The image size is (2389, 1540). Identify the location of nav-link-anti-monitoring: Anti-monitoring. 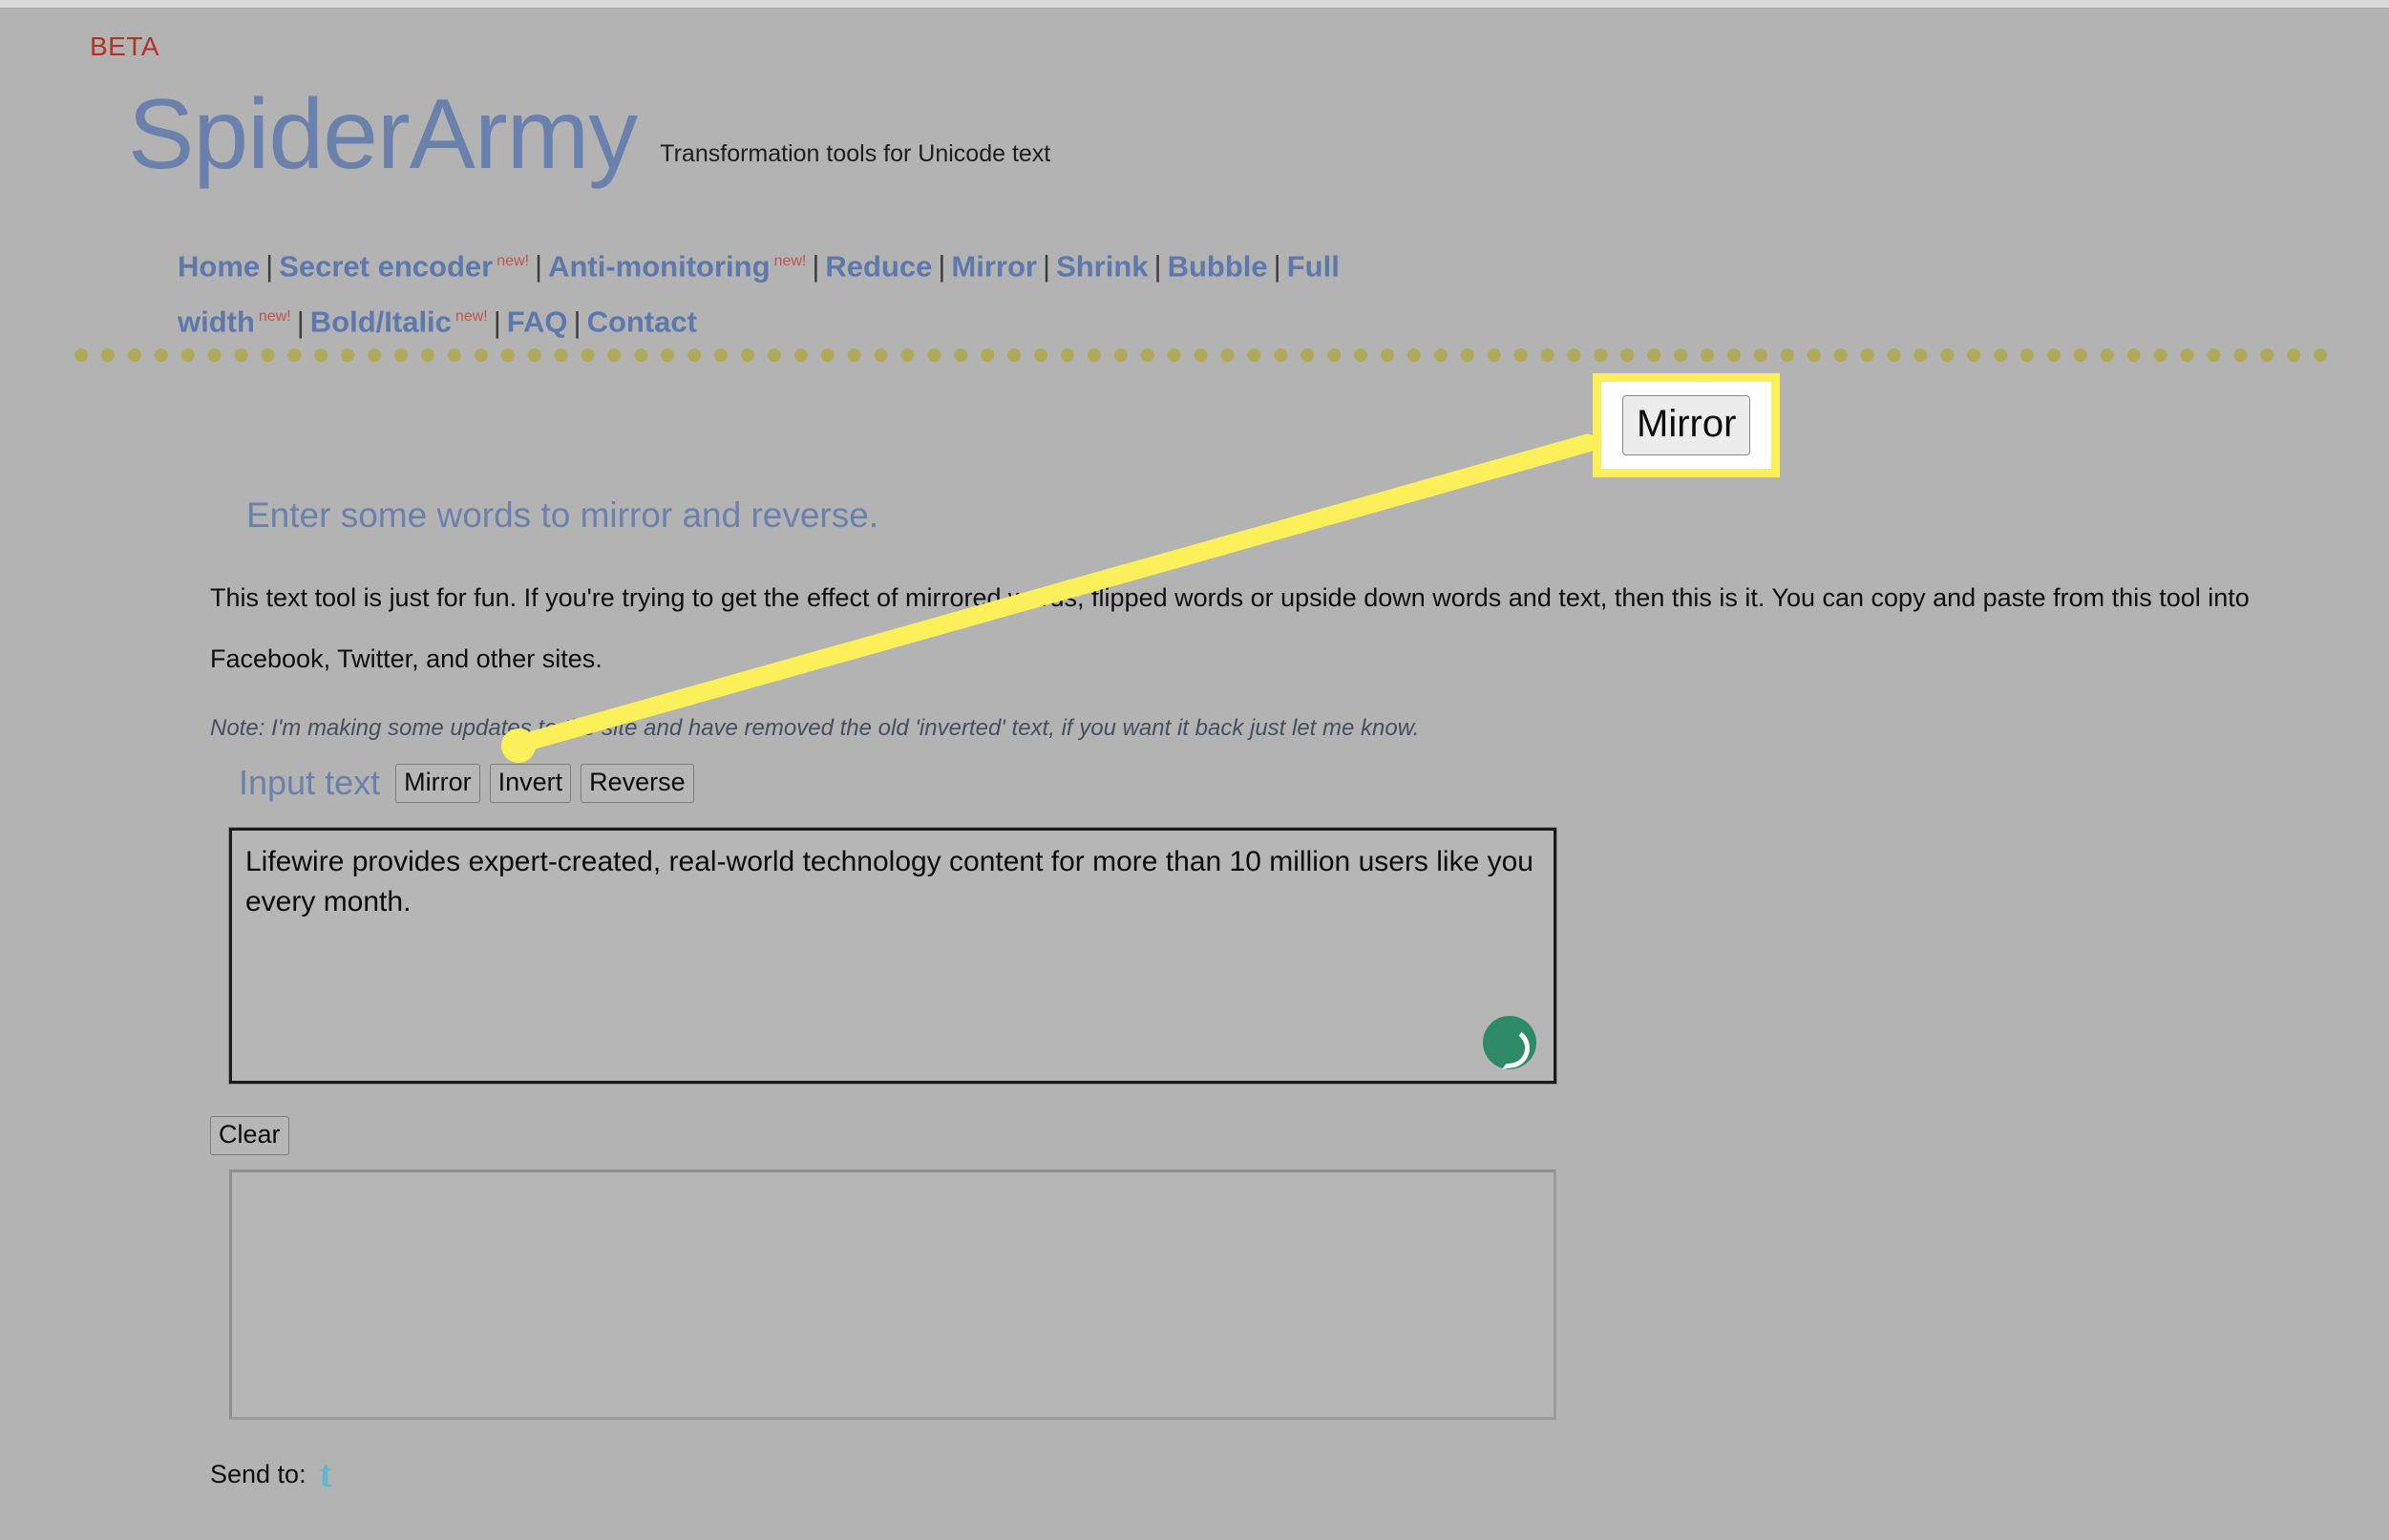
(659, 266).